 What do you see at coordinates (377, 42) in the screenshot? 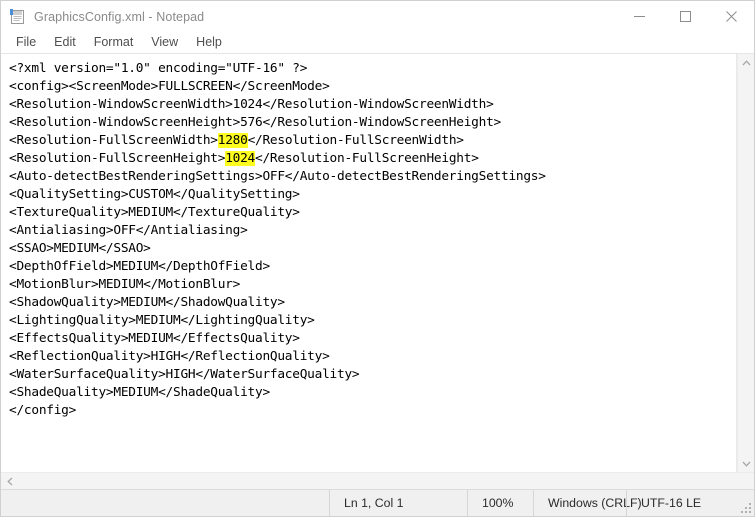
I see `menu-bar: File Edit Format View Help` at bounding box center [377, 42].